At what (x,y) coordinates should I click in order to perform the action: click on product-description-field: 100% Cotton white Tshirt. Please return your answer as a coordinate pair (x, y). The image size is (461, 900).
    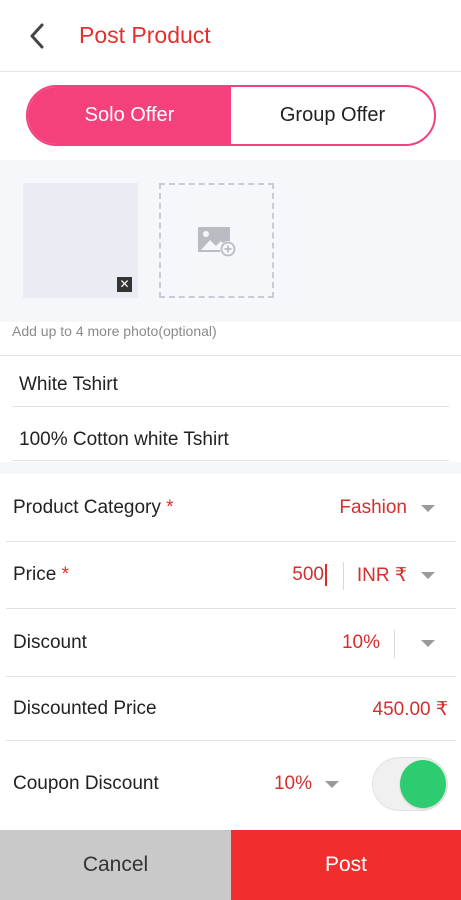
    Looking at the image, I should click on (124, 440).